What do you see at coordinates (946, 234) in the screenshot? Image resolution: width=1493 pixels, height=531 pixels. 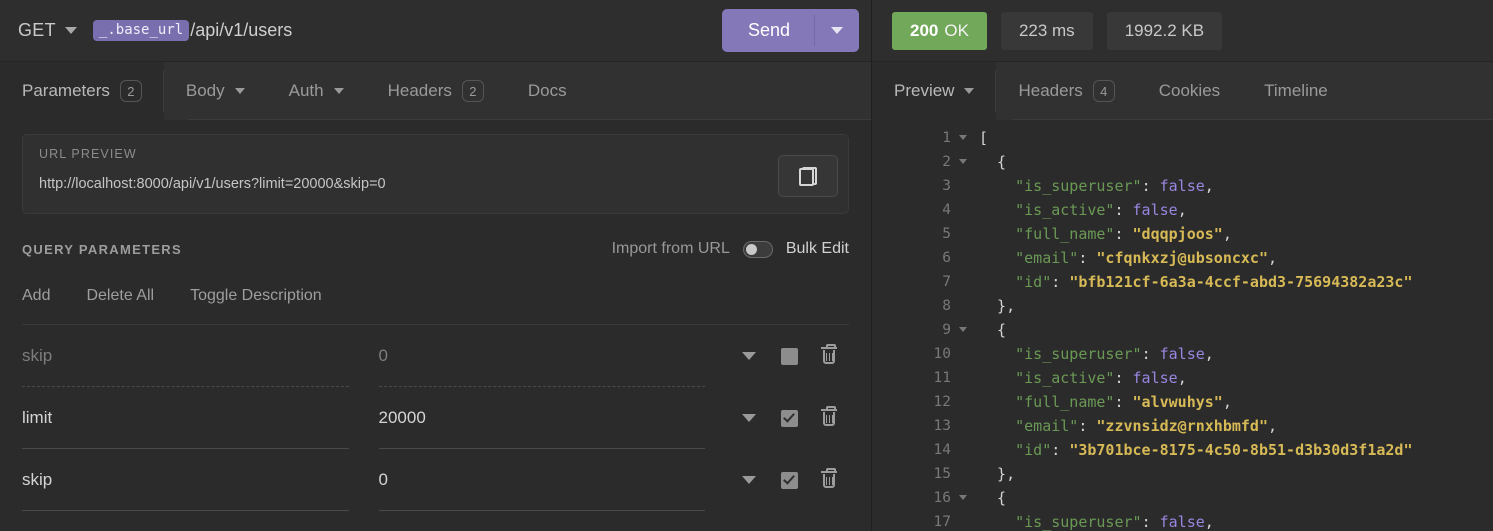 I see `line-number: 5` at bounding box center [946, 234].